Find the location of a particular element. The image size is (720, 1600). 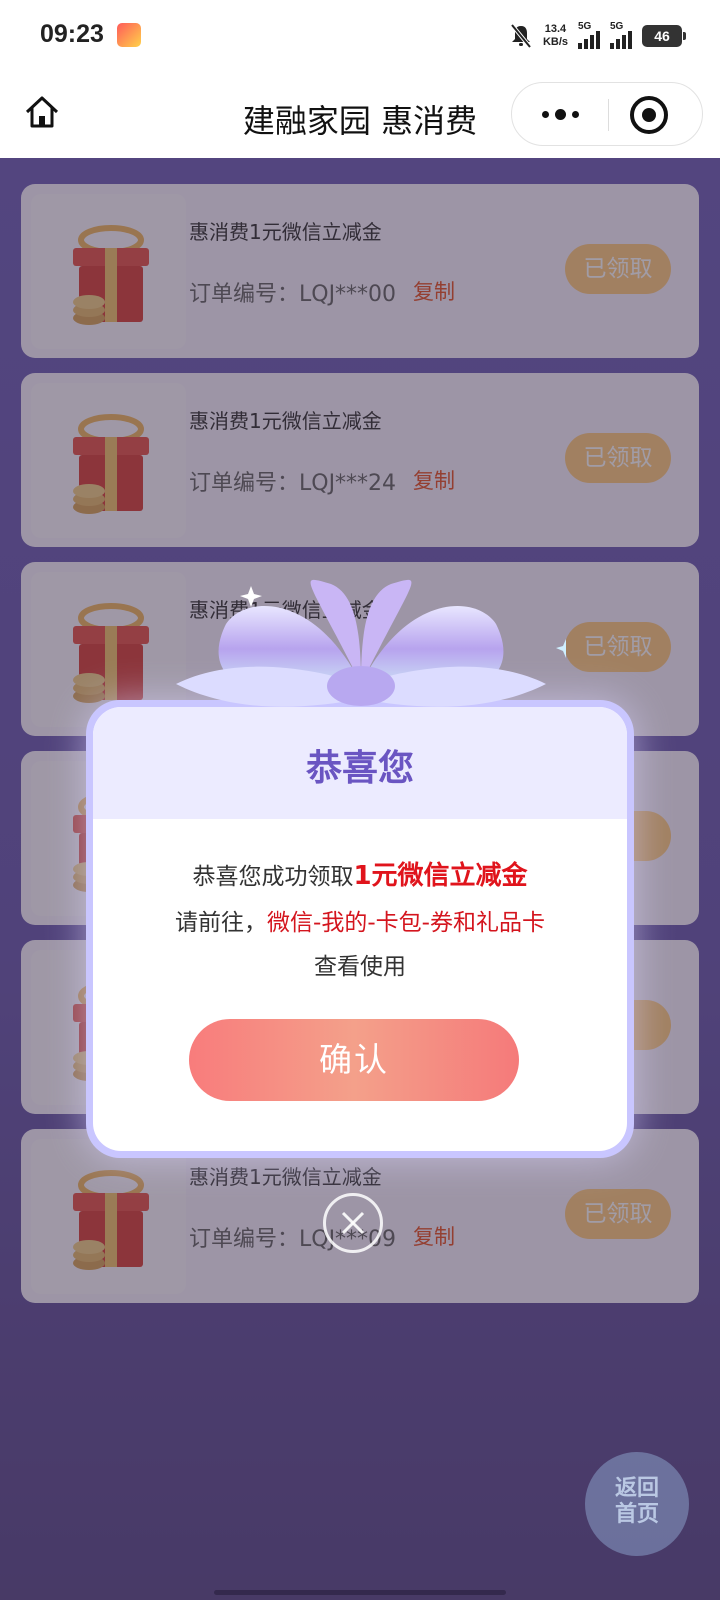

app-notification-icon is located at coordinates (129, 35).